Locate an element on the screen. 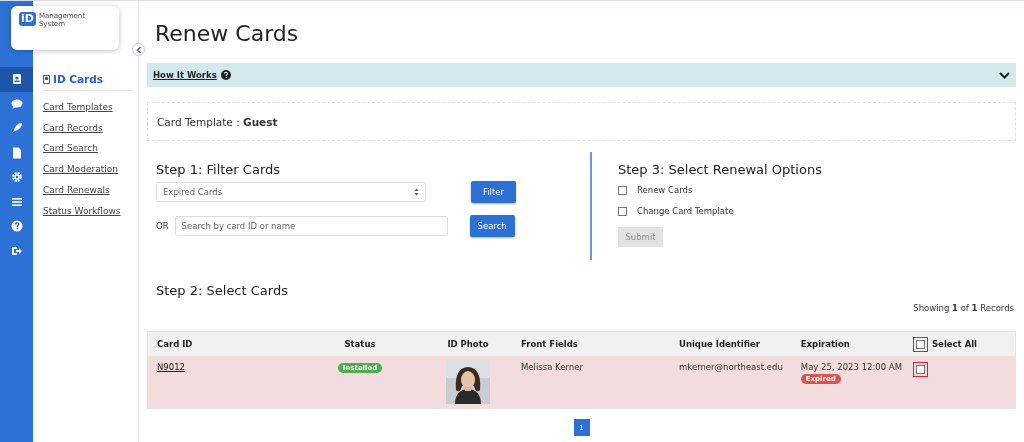 This screenshot has height=442, width=1024. column-header: Card ID is located at coordinates (221, 343).